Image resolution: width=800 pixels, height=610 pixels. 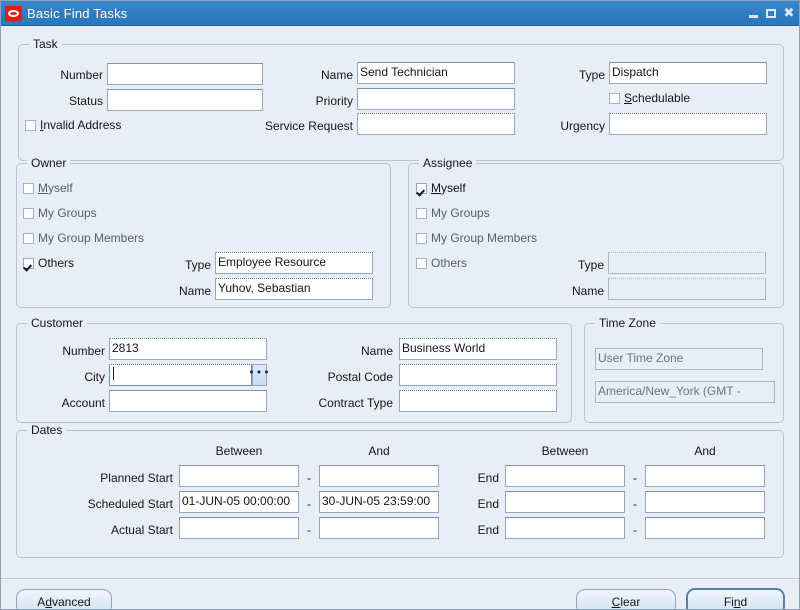 I want to click on planned-end-dash: -, so click(x=635, y=478).